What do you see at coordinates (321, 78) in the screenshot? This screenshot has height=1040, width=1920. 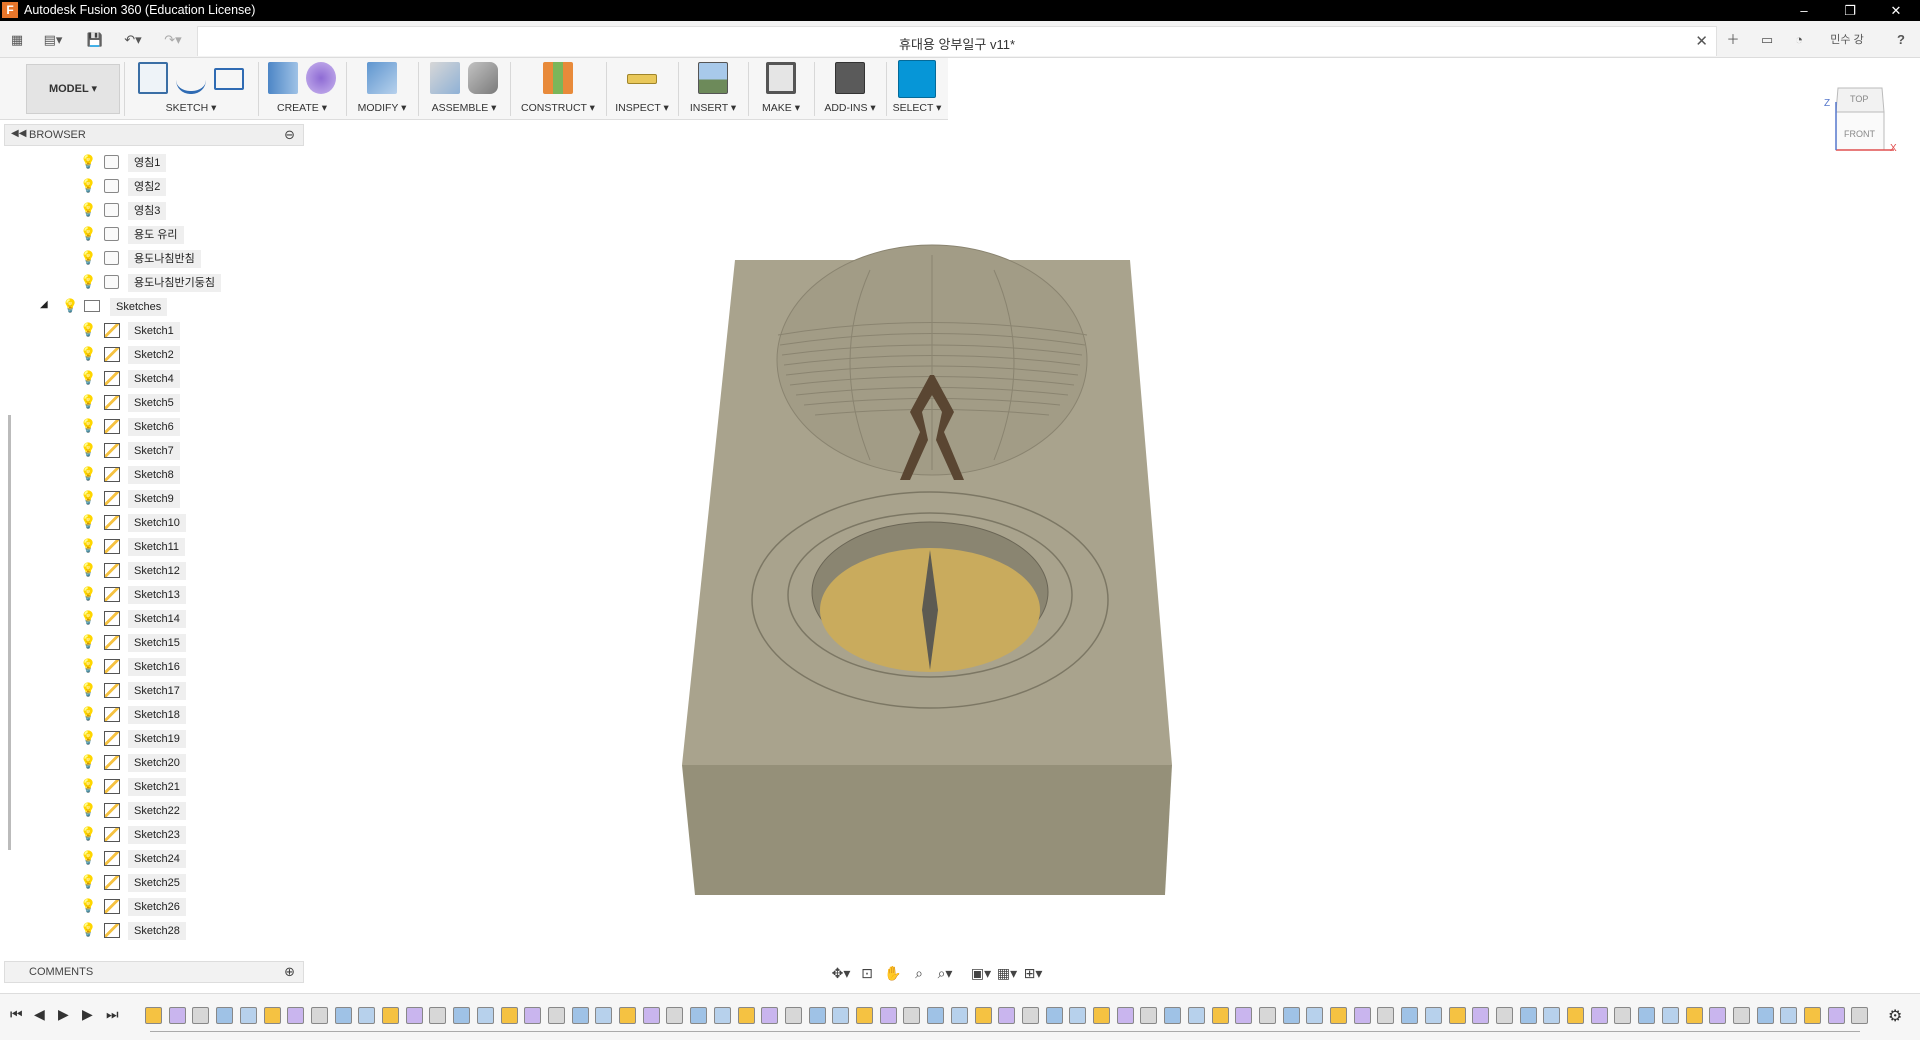 I see `form-icon` at bounding box center [321, 78].